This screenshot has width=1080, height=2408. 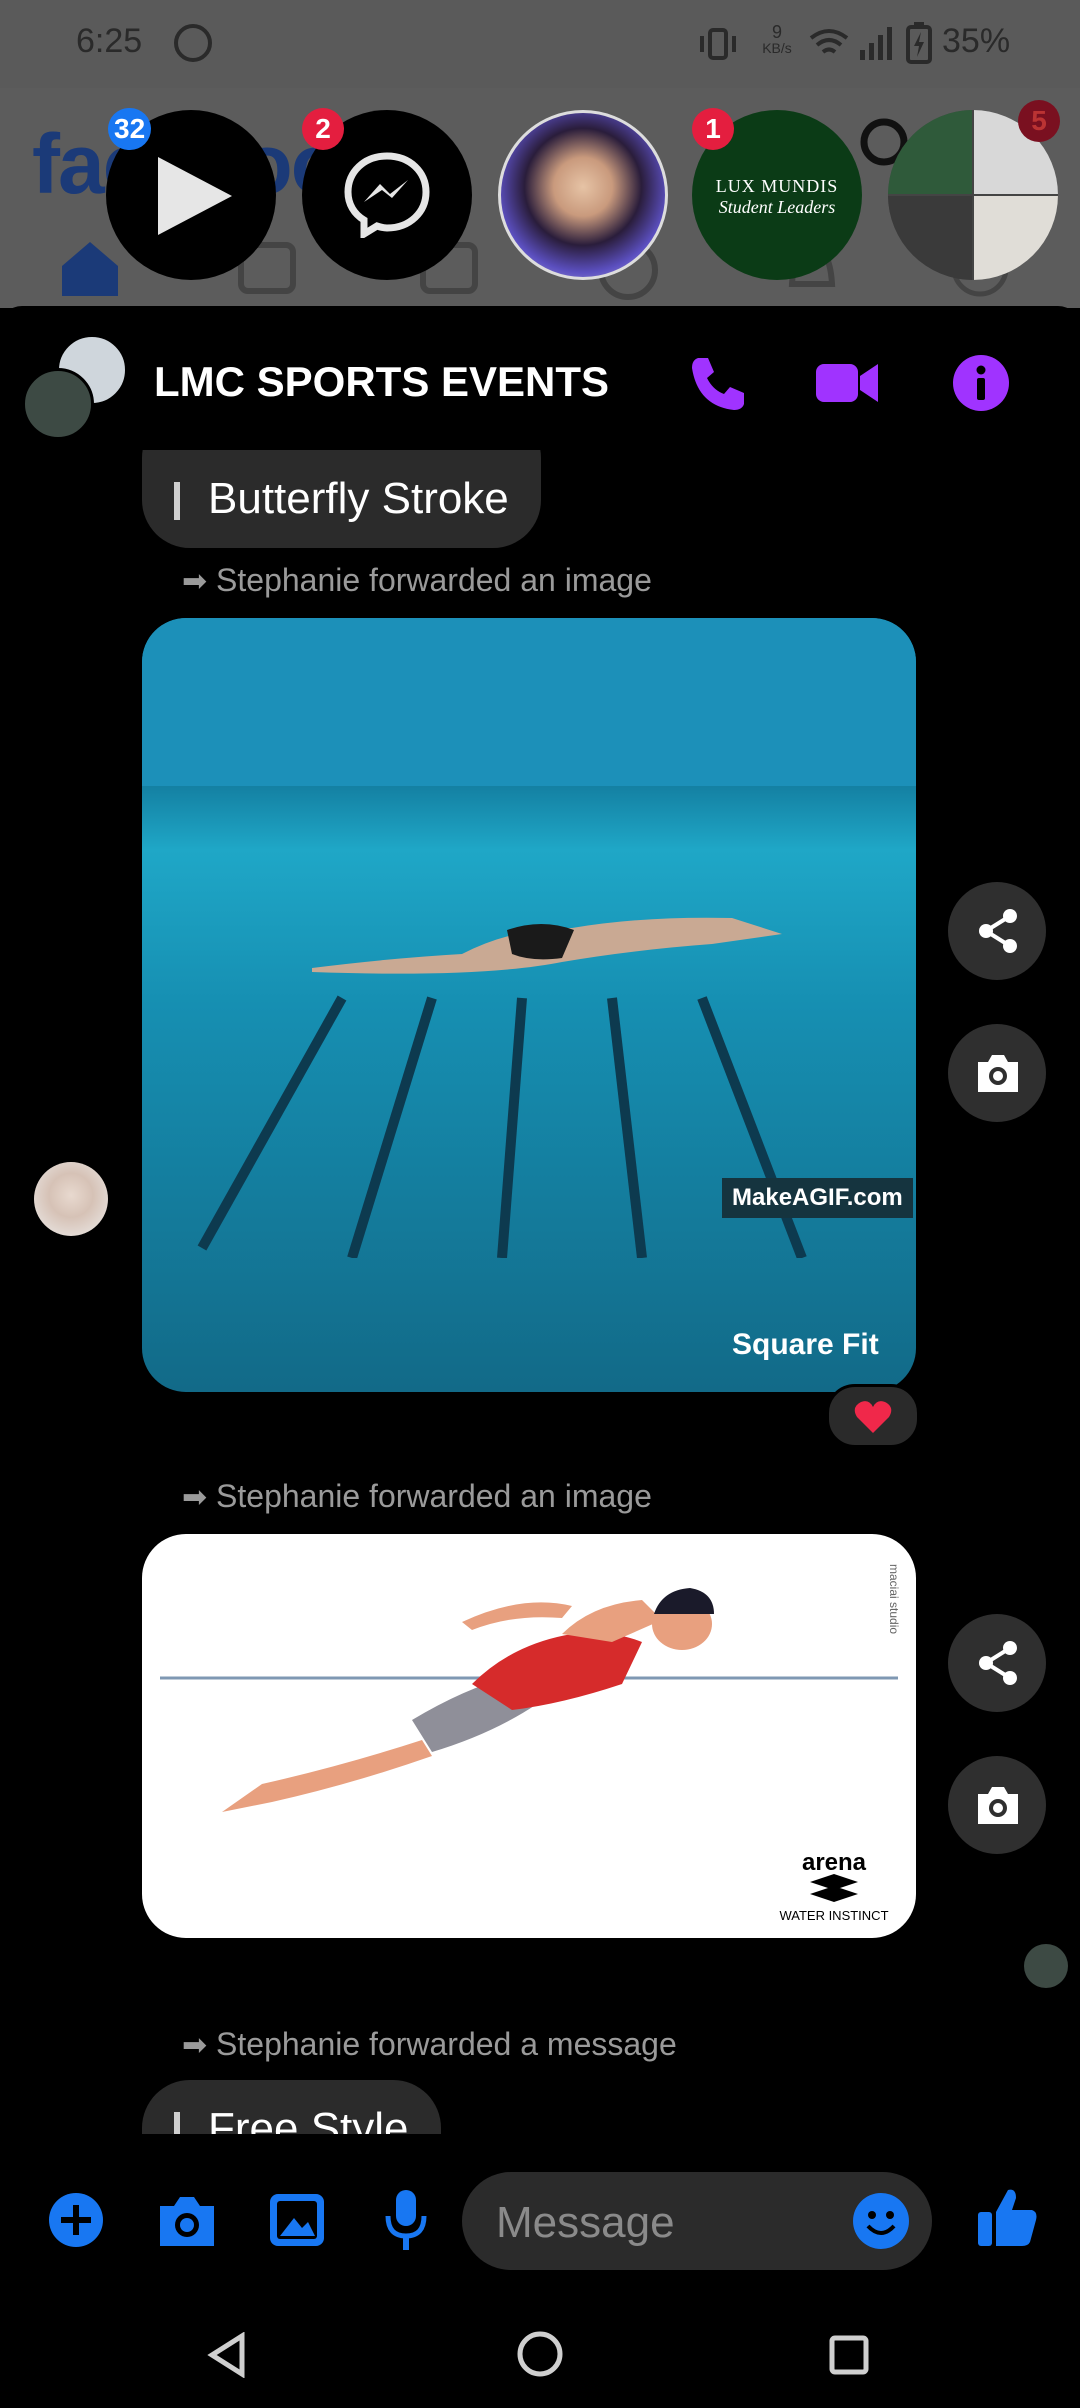 I want to click on system-navigation-bar, so click(x=540, y=2348).